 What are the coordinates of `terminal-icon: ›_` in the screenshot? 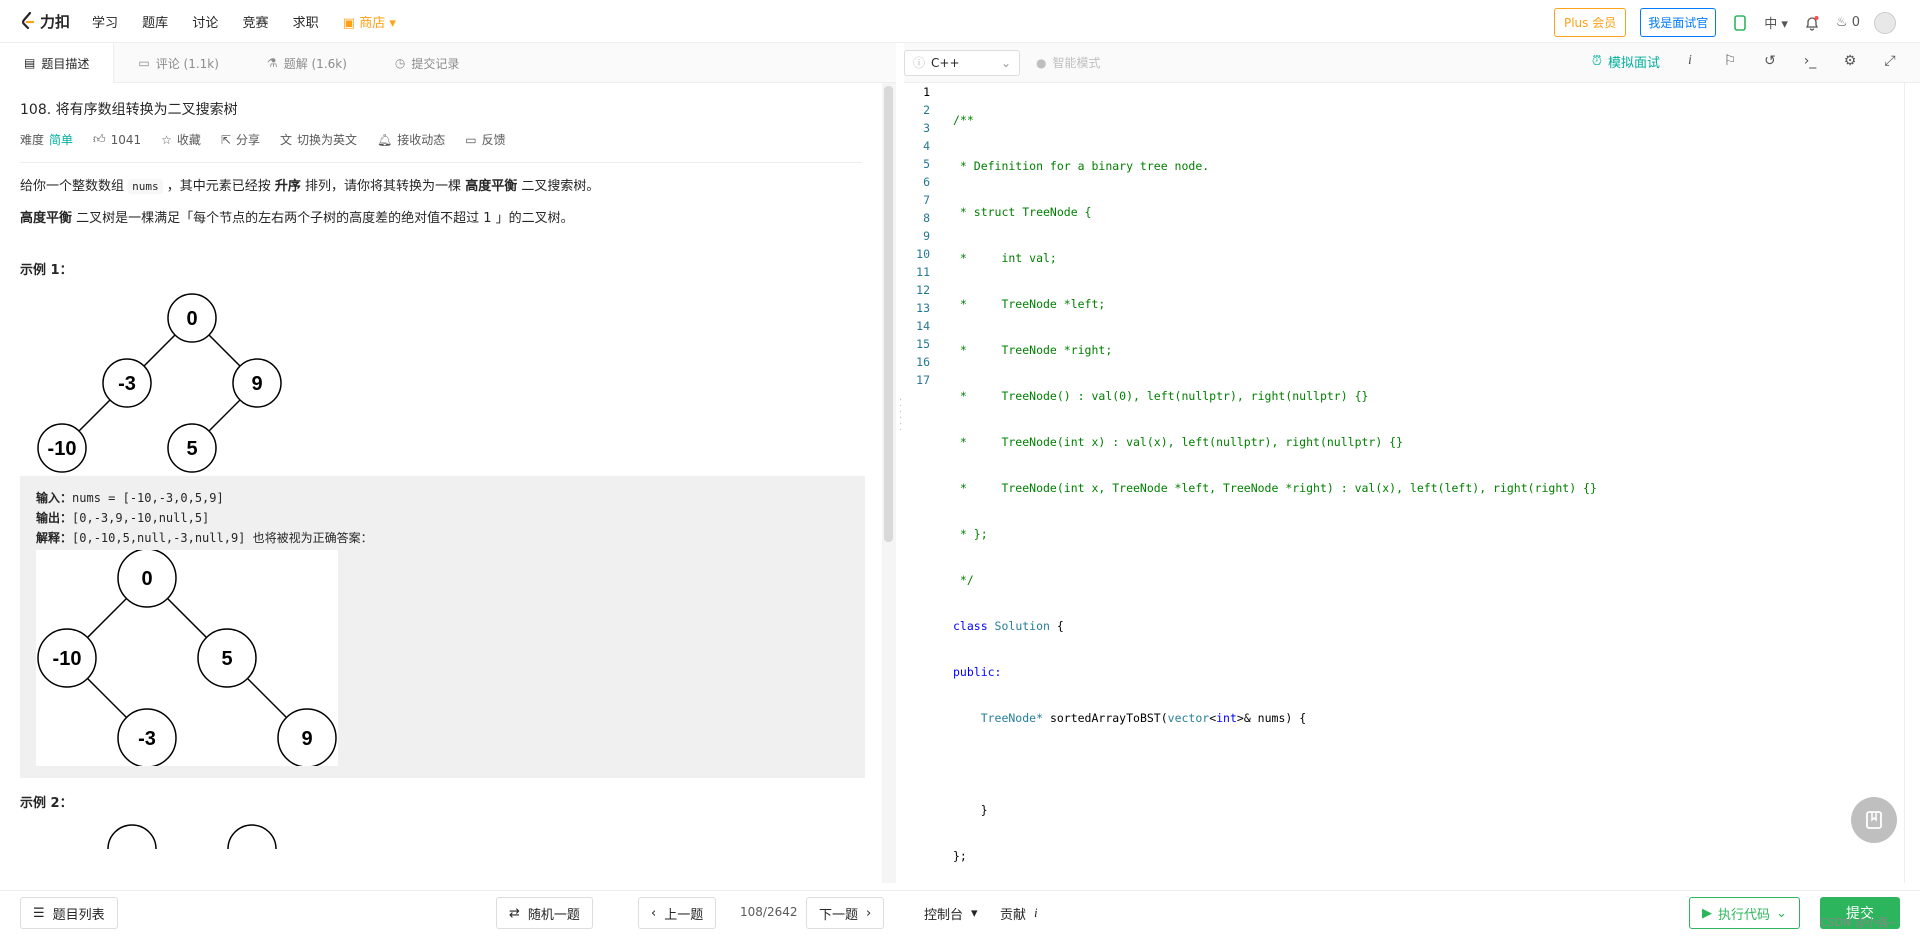 It's located at (1810, 61).